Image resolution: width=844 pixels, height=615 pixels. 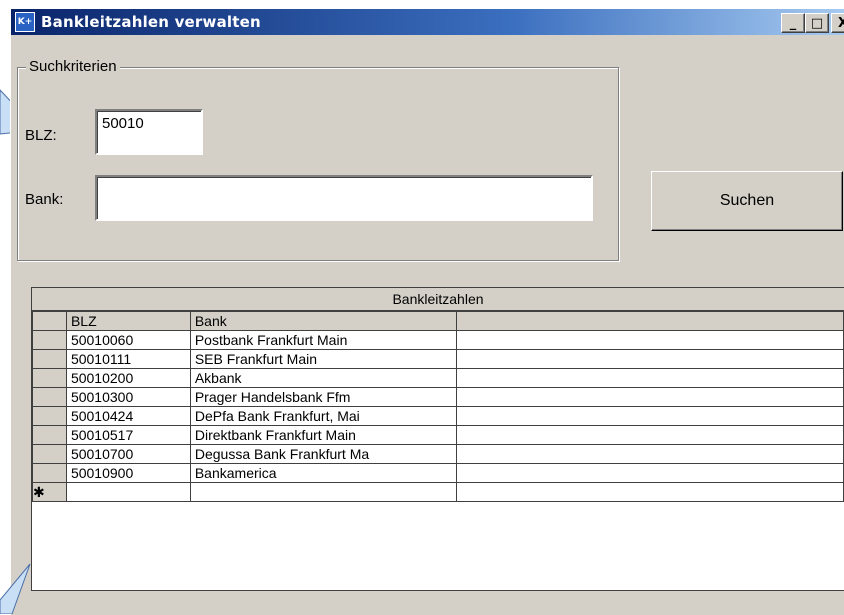 What do you see at coordinates (128, 473) in the screenshot?
I see `cell-blz: 50010900` at bounding box center [128, 473].